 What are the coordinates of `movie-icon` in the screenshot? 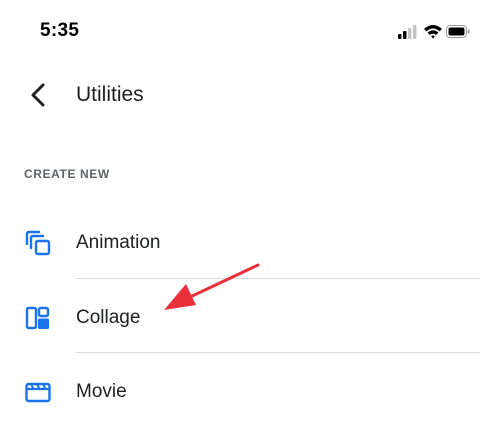 It's located at (38, 392).